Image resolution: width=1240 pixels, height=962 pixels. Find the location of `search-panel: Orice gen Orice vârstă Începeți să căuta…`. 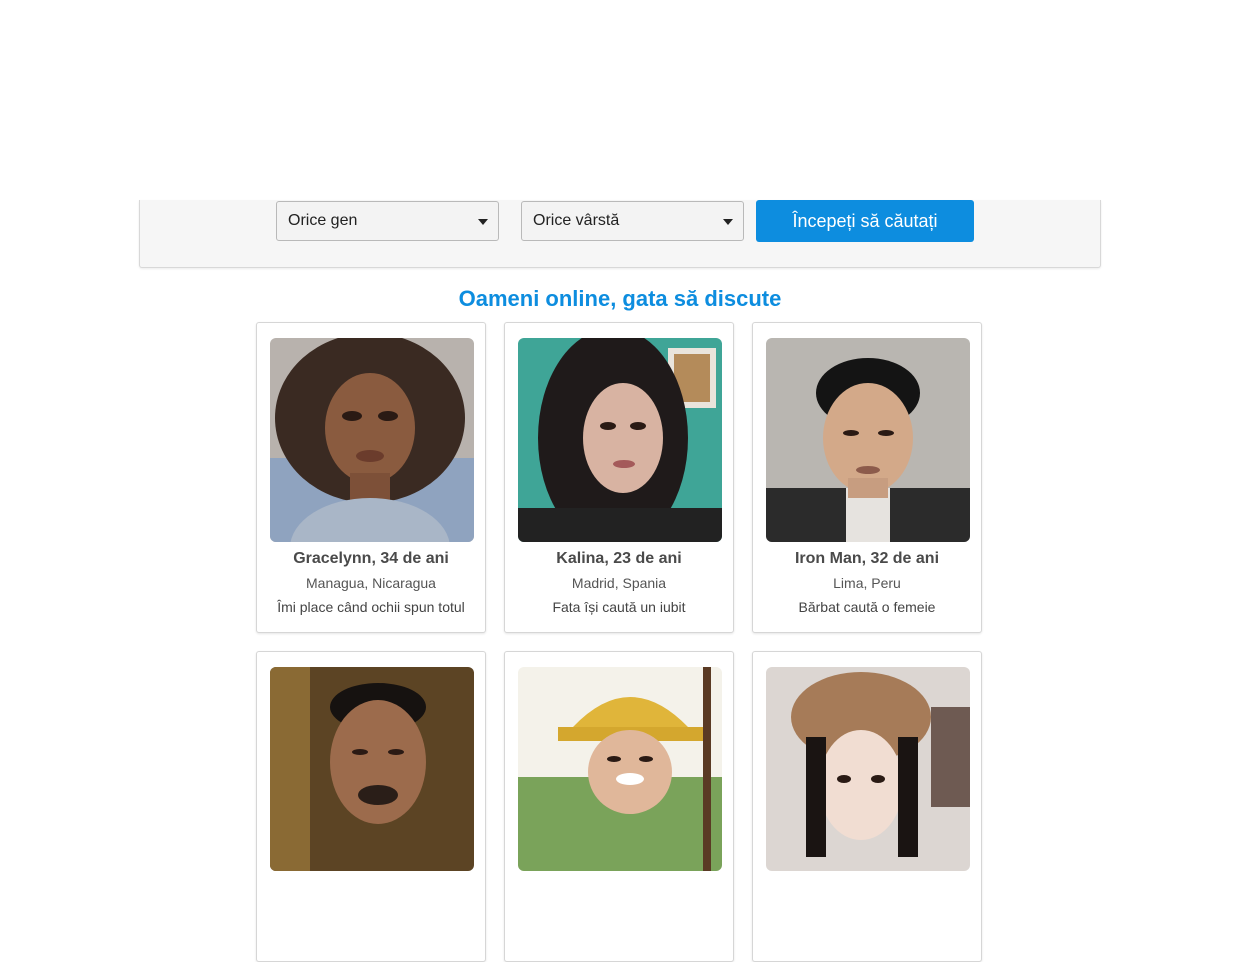

search-panel: Orice gen Orice vârstă Începeți să căuta… is located at coordinates (620, 234).